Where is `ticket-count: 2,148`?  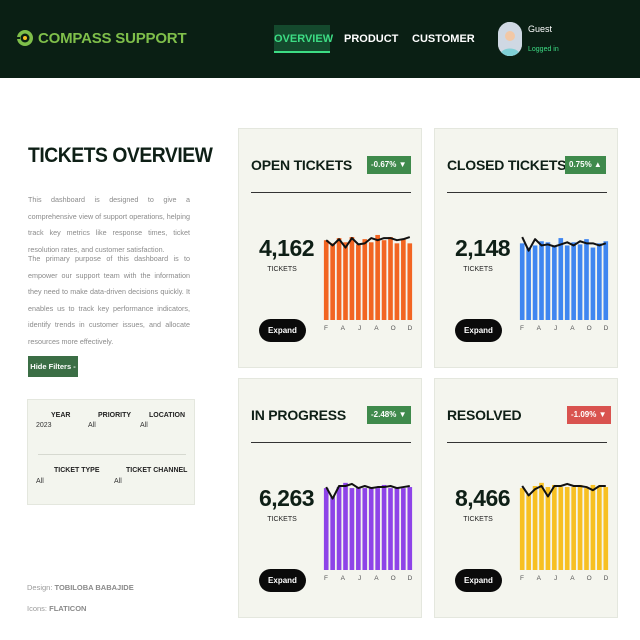
ticket-count: 2,148 is located at coordinates (483, 248).